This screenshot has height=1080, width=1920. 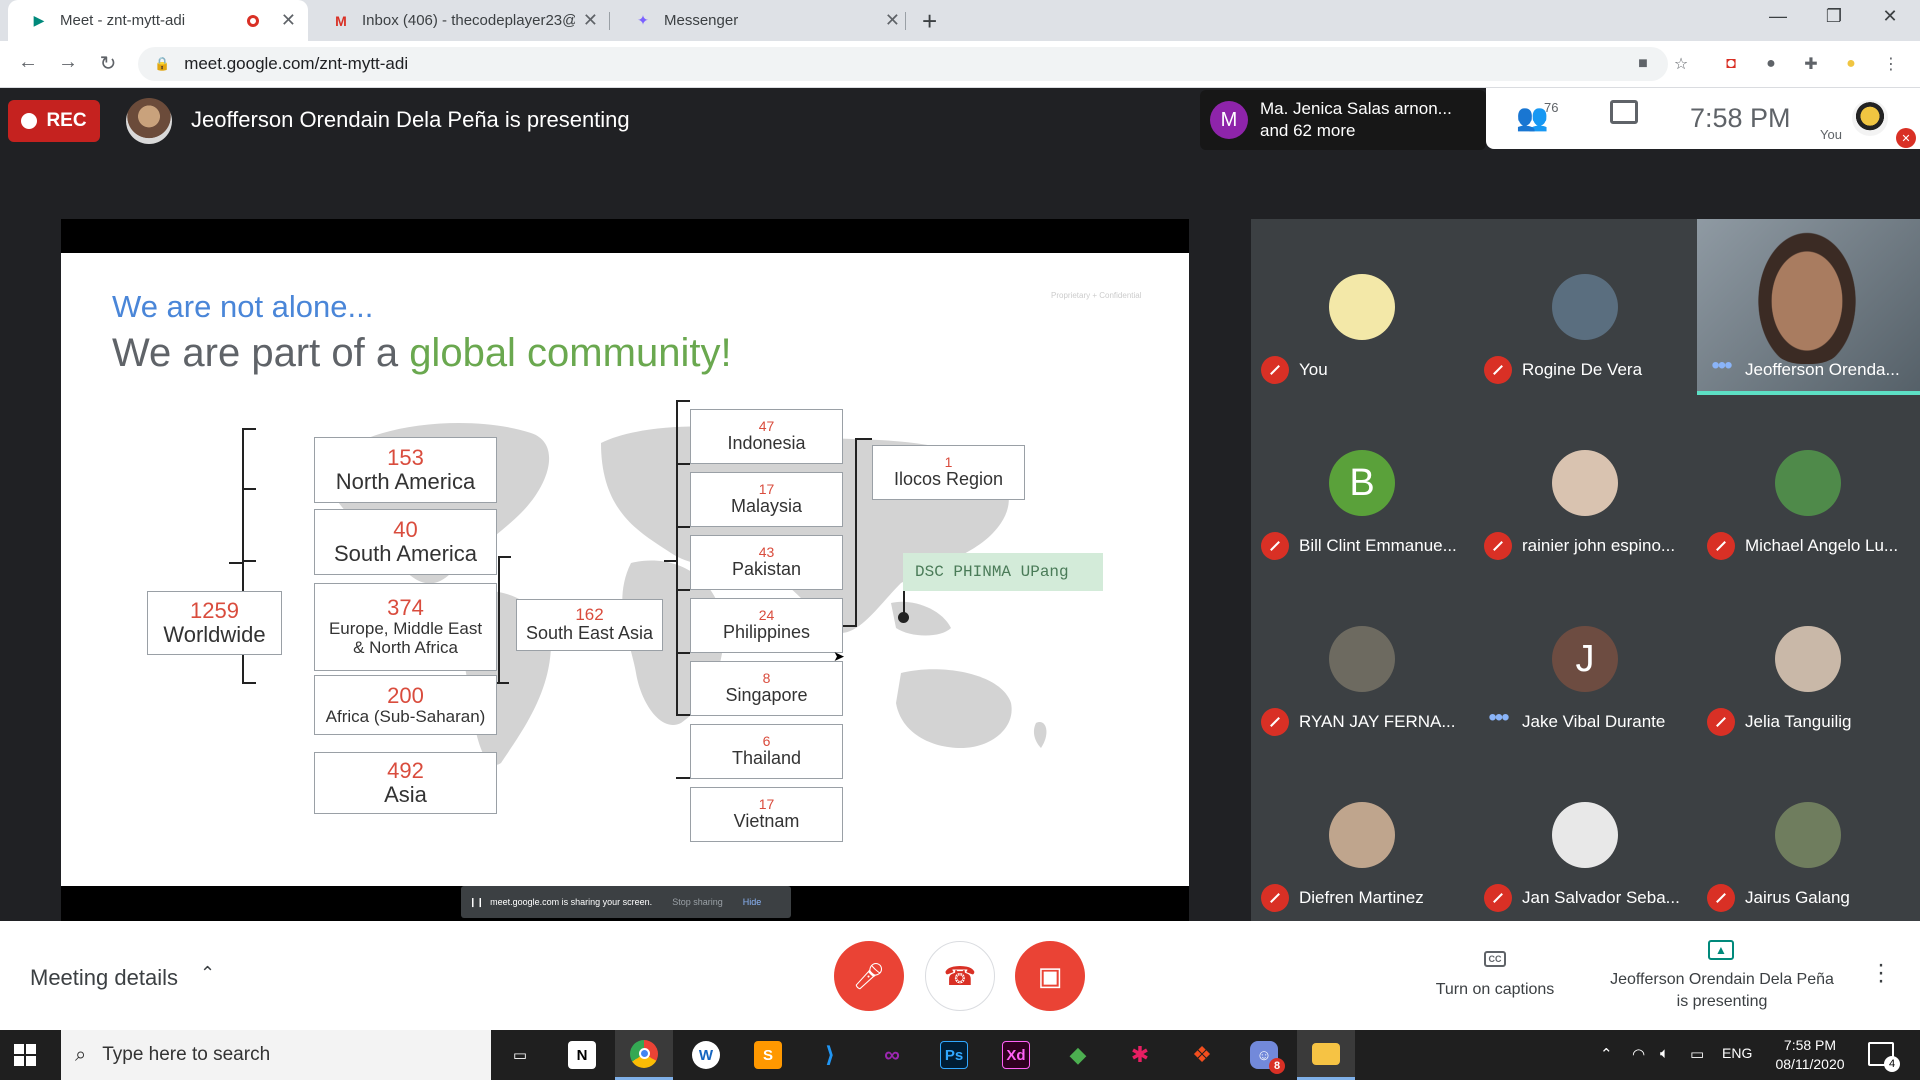 I want to click on presenting-line1: Jeofferson Orendain Dela Peña, so click(x=1722, y=979).